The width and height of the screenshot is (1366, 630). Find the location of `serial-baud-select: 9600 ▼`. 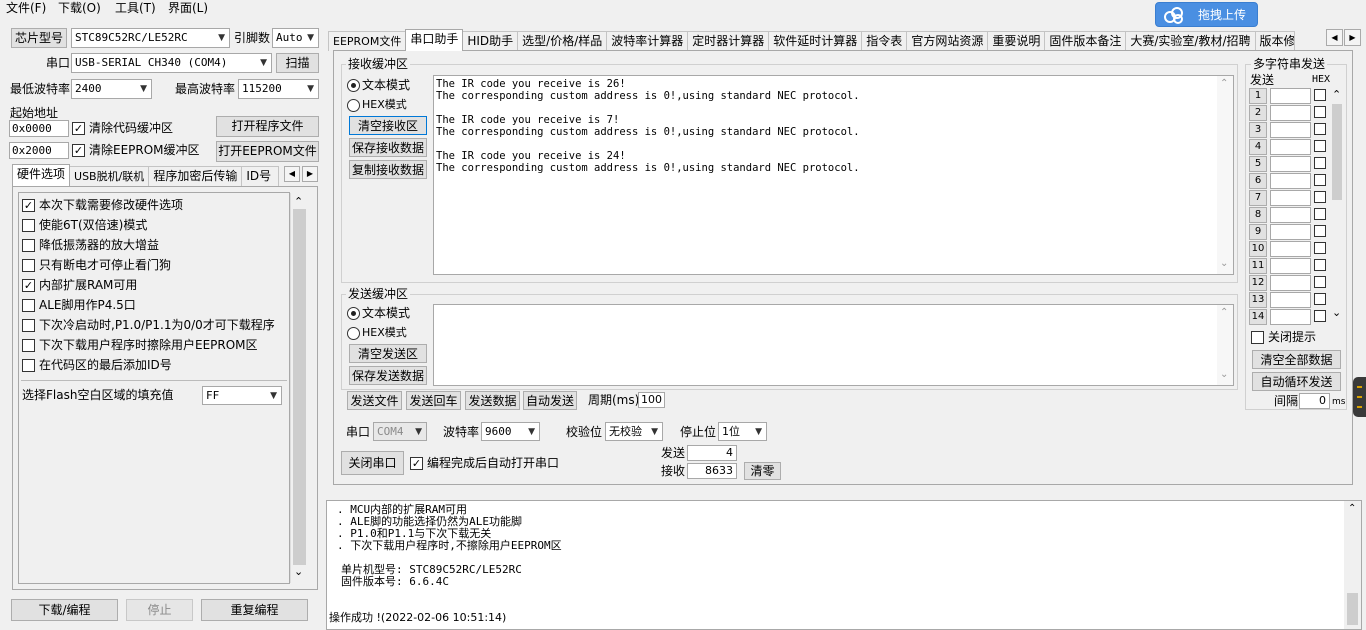

serial-baud-select: 9600 ▼ is located at coordinates (510, 431).